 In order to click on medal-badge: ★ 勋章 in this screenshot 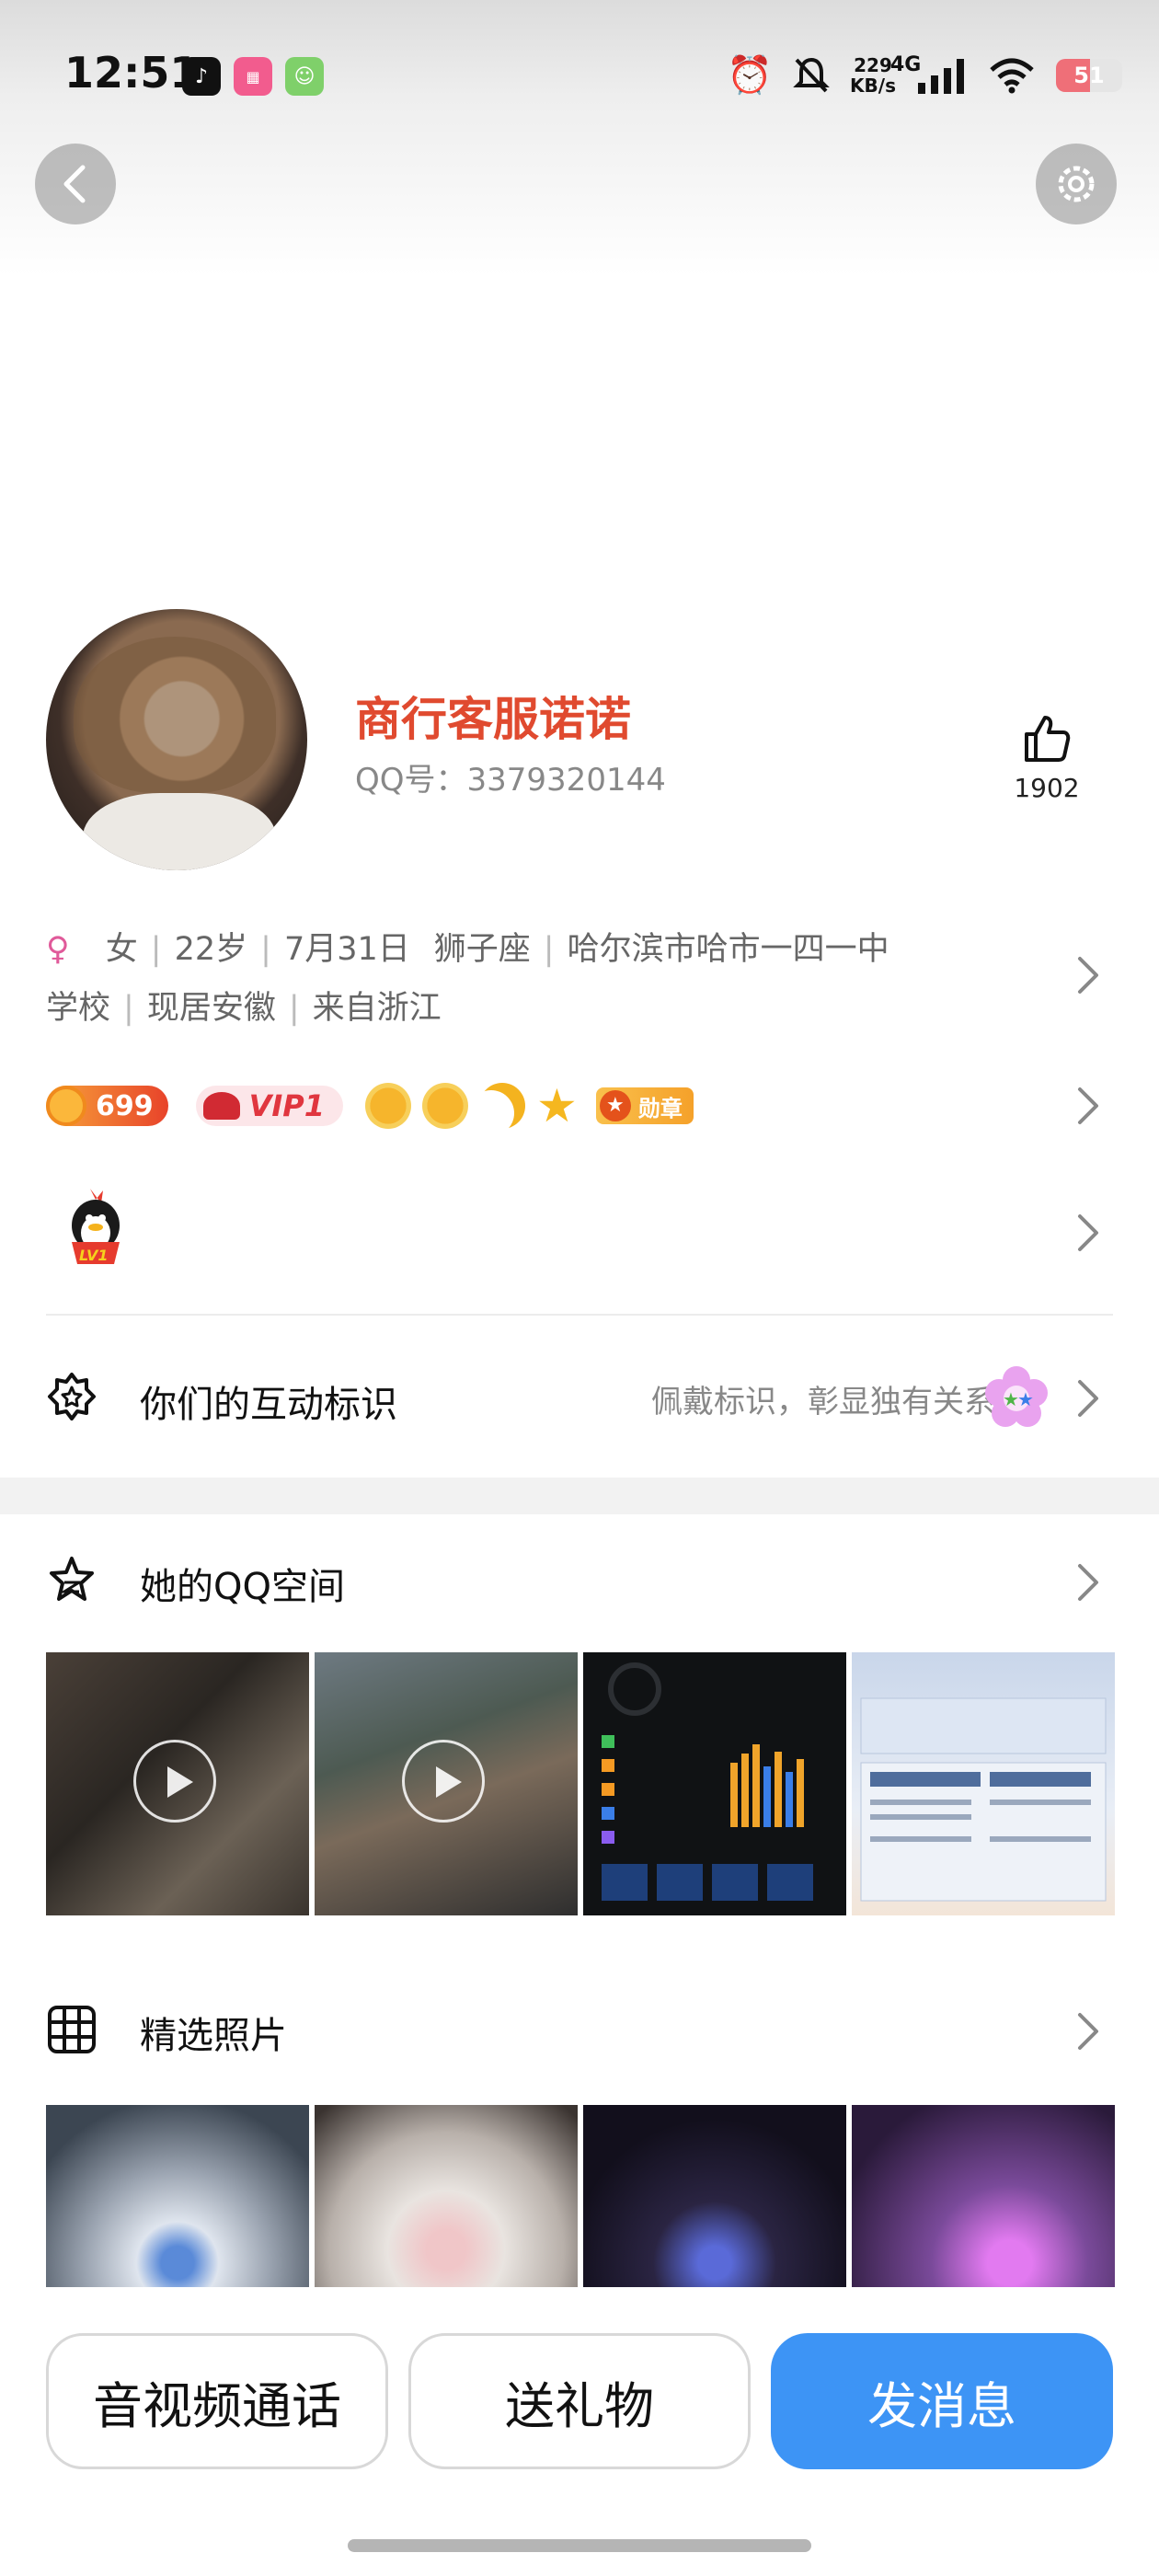, I will do `click(644, 1105)`.